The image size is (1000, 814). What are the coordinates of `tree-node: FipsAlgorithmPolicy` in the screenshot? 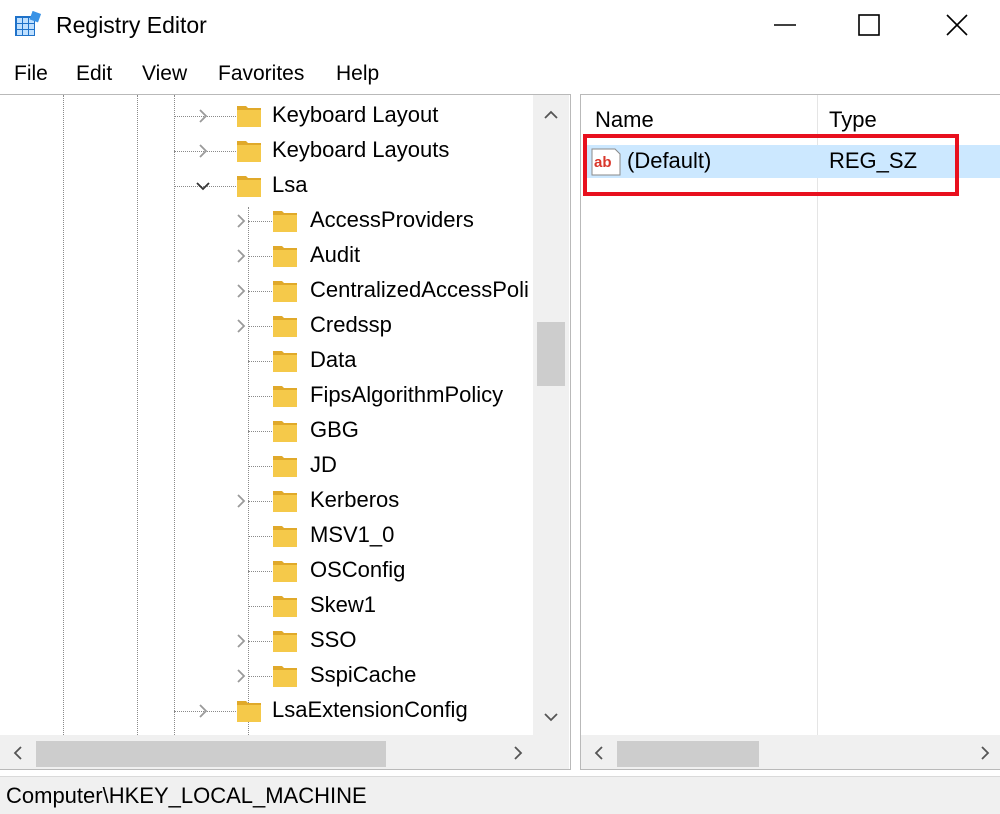 It's located at (266, 395).